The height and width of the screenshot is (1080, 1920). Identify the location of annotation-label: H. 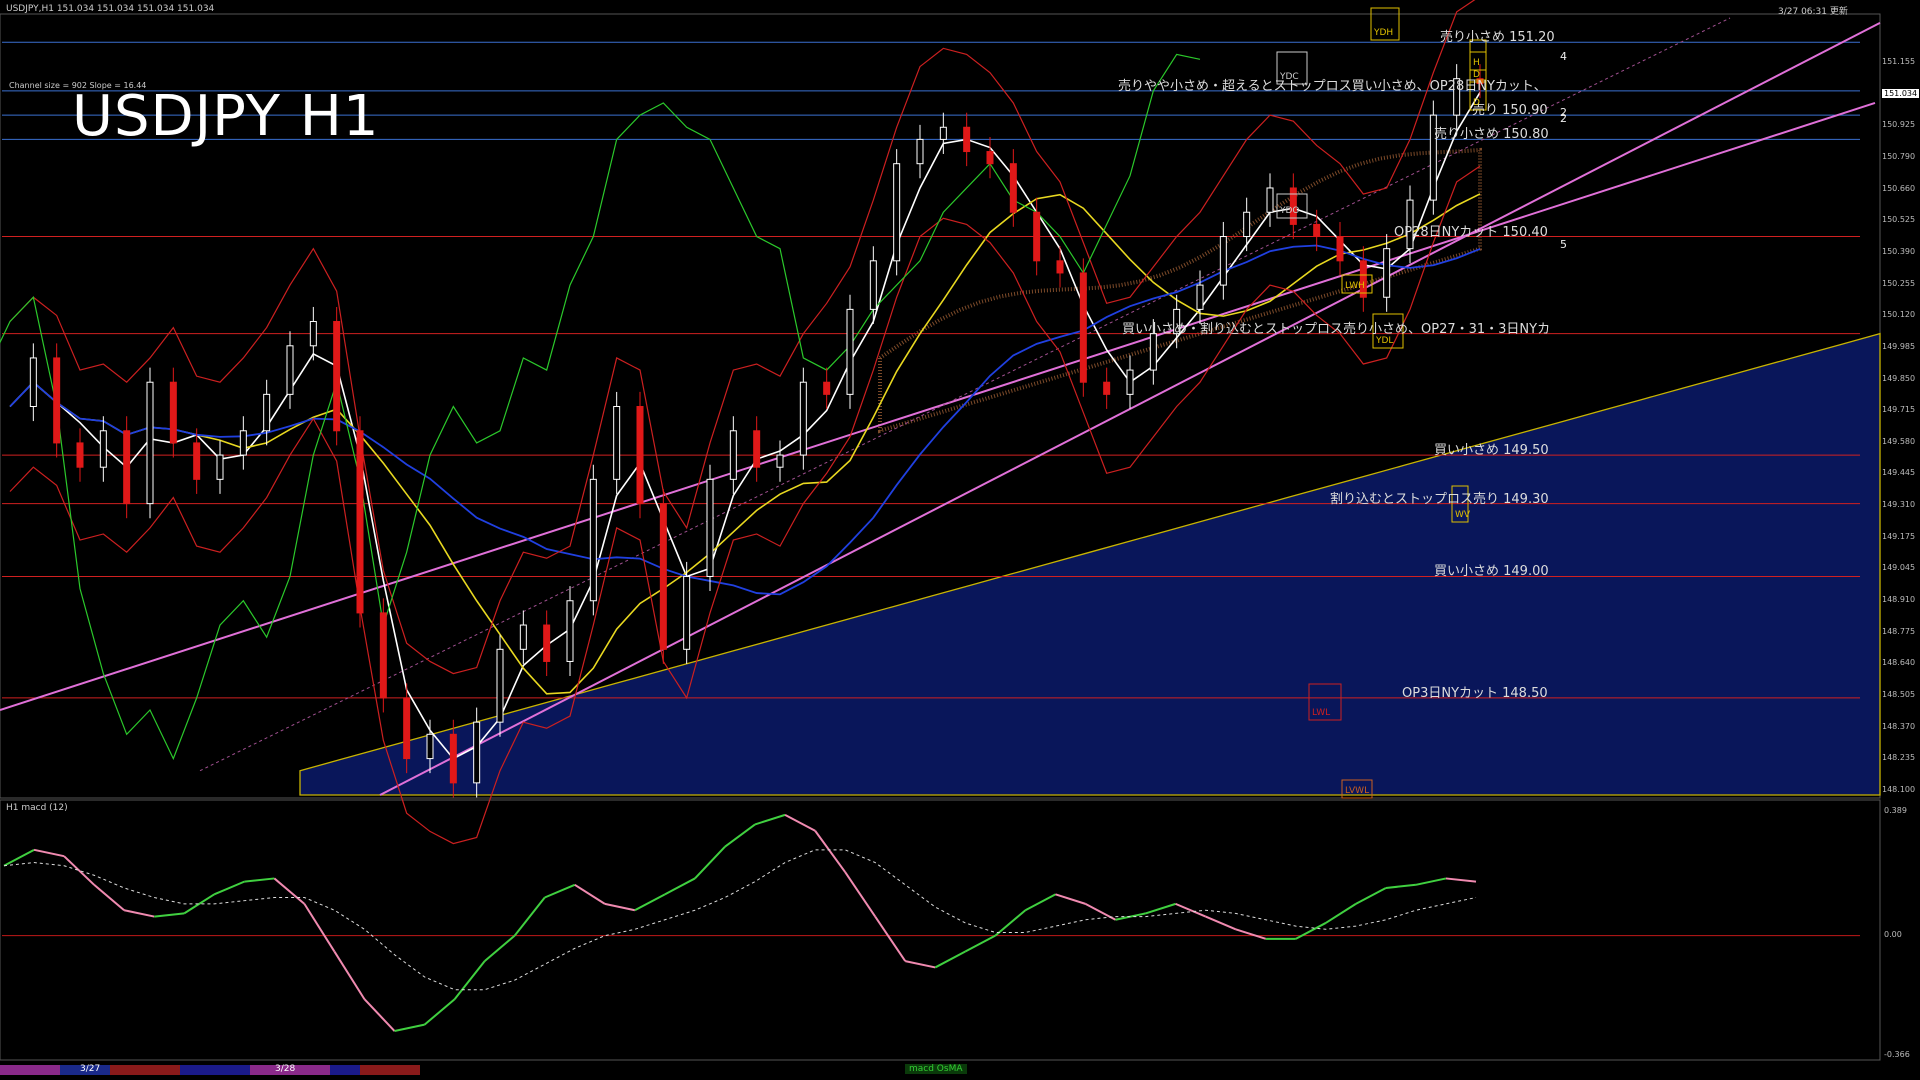
(1476, 63).